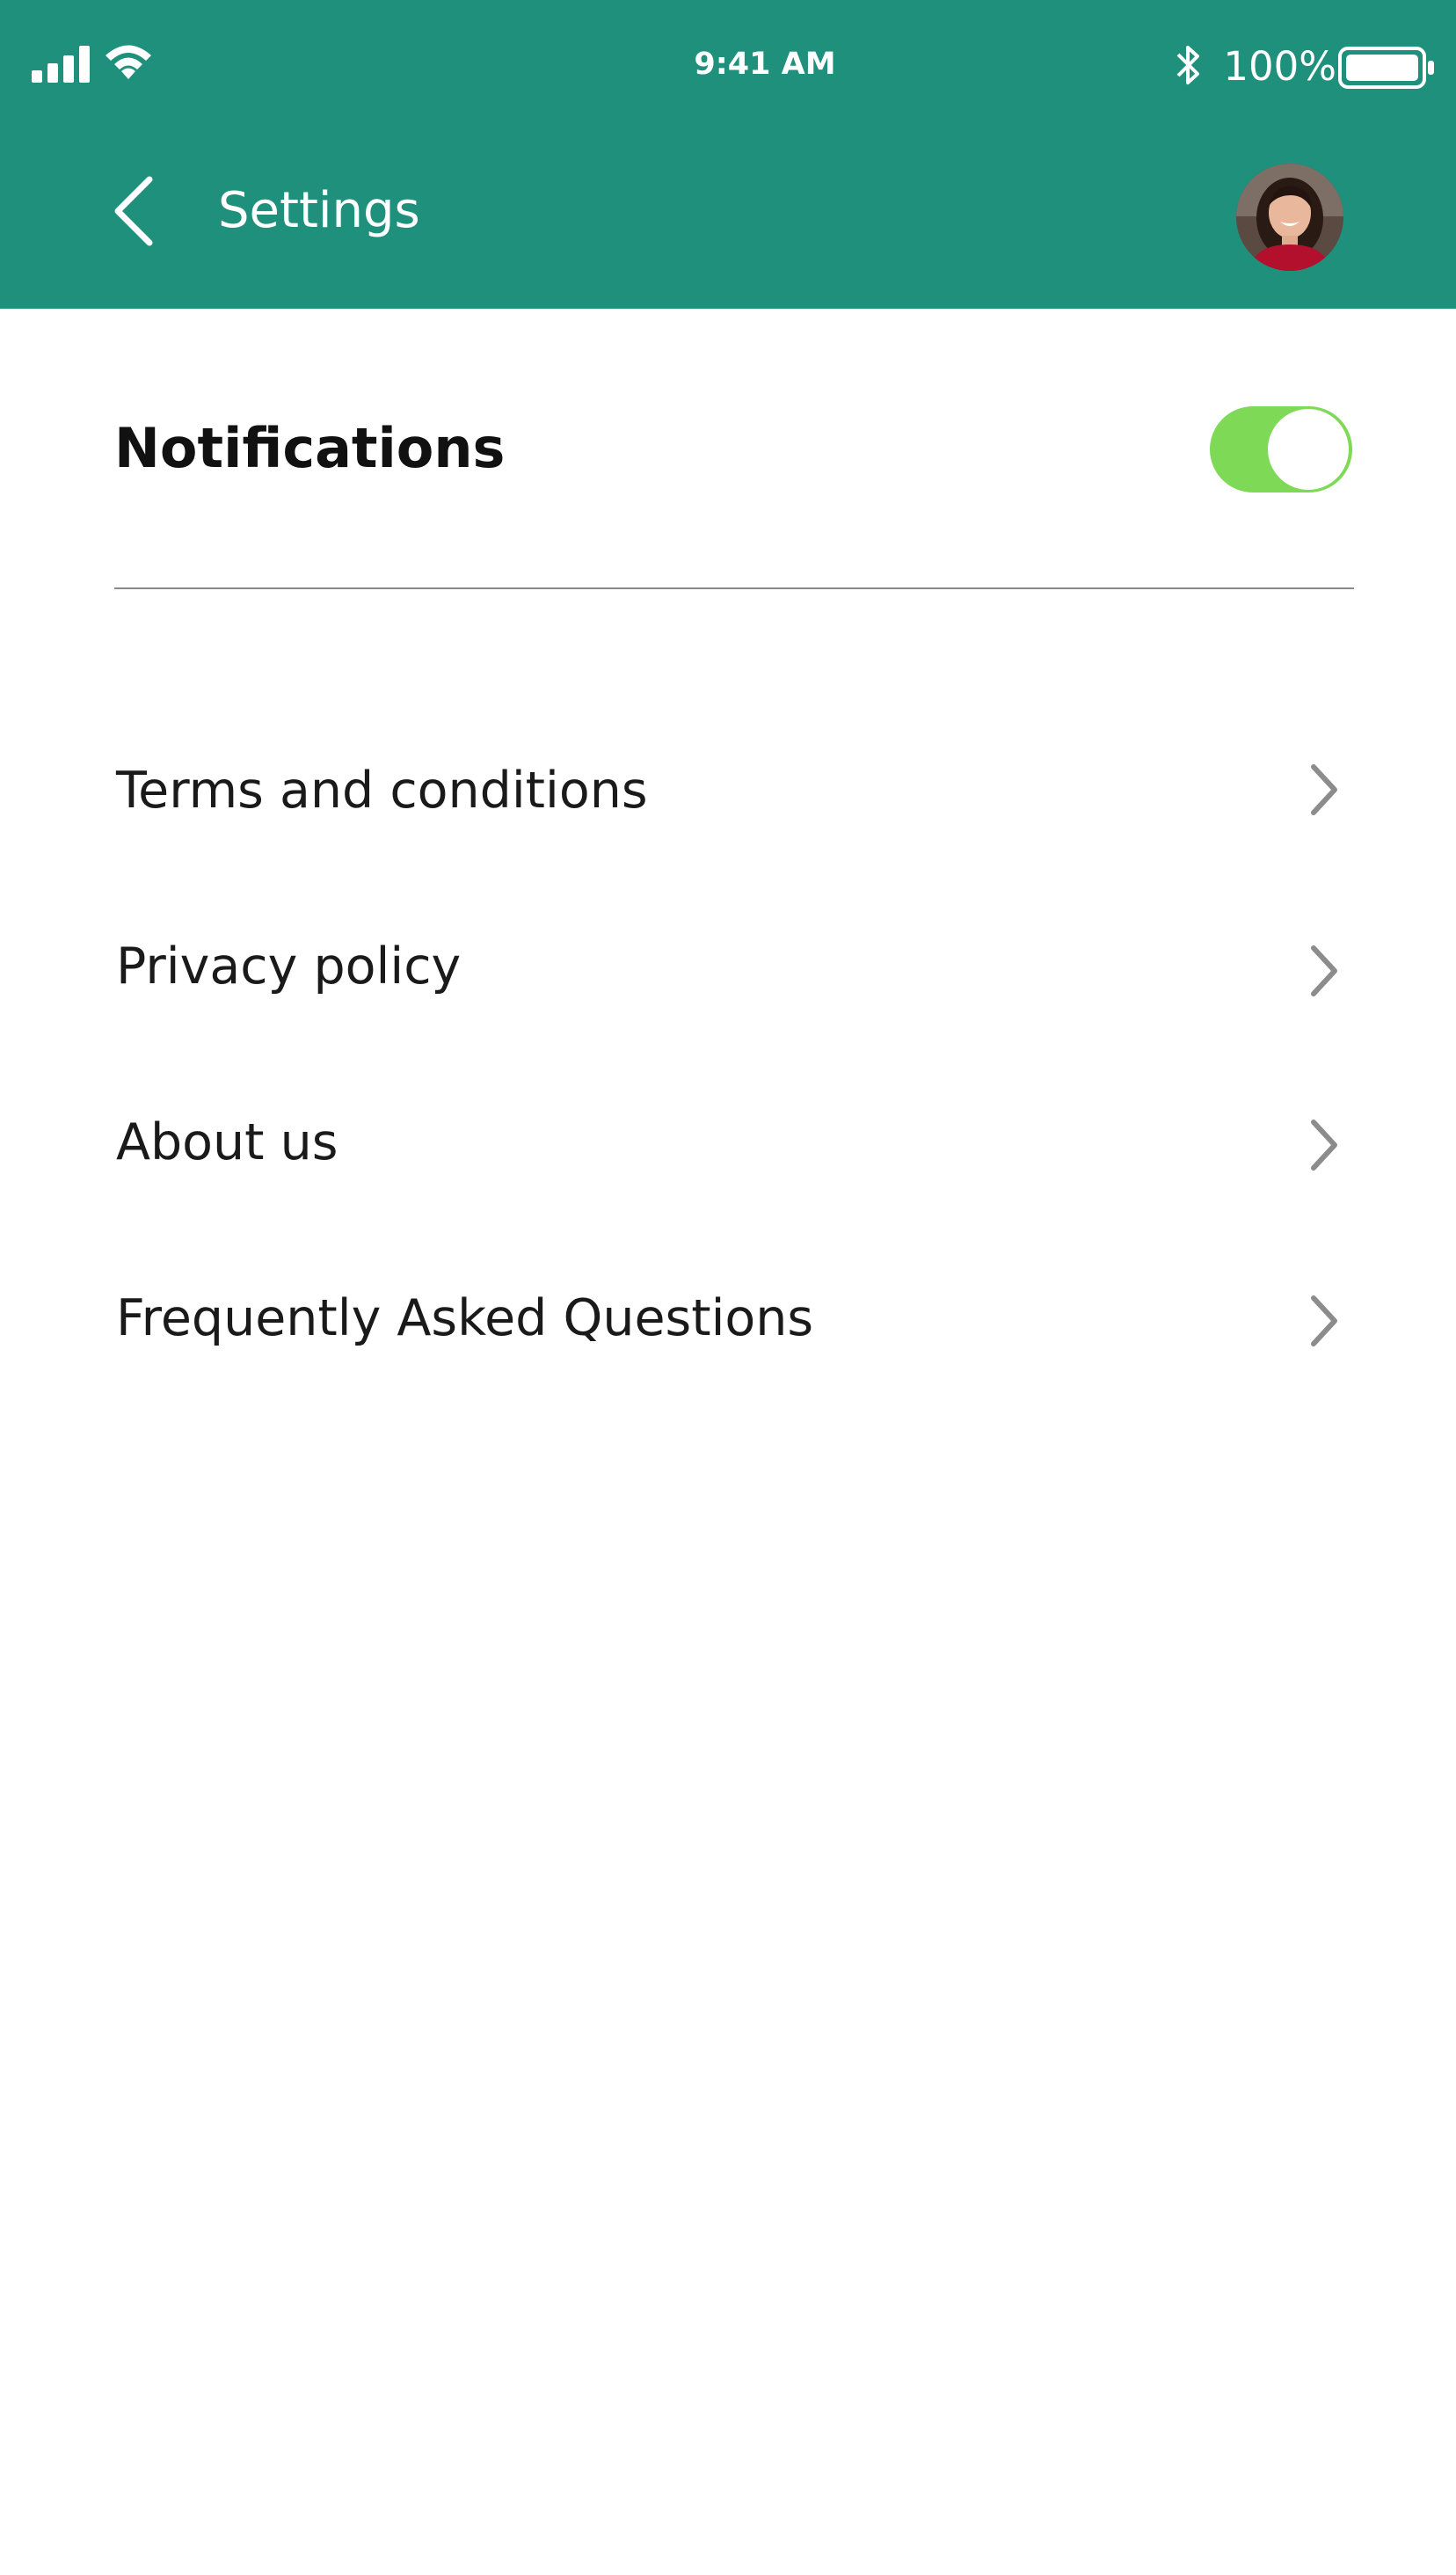 This screenshot has width=1456, height=2575. Describe the element at coordinates (128, 62) in the screenshot. I see `wifi-icon` at that location.